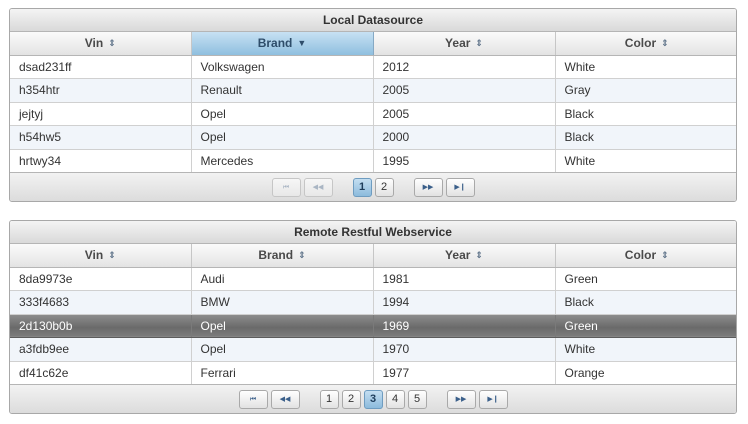  I want to click on page-button-3: 3, so click(373, 399).